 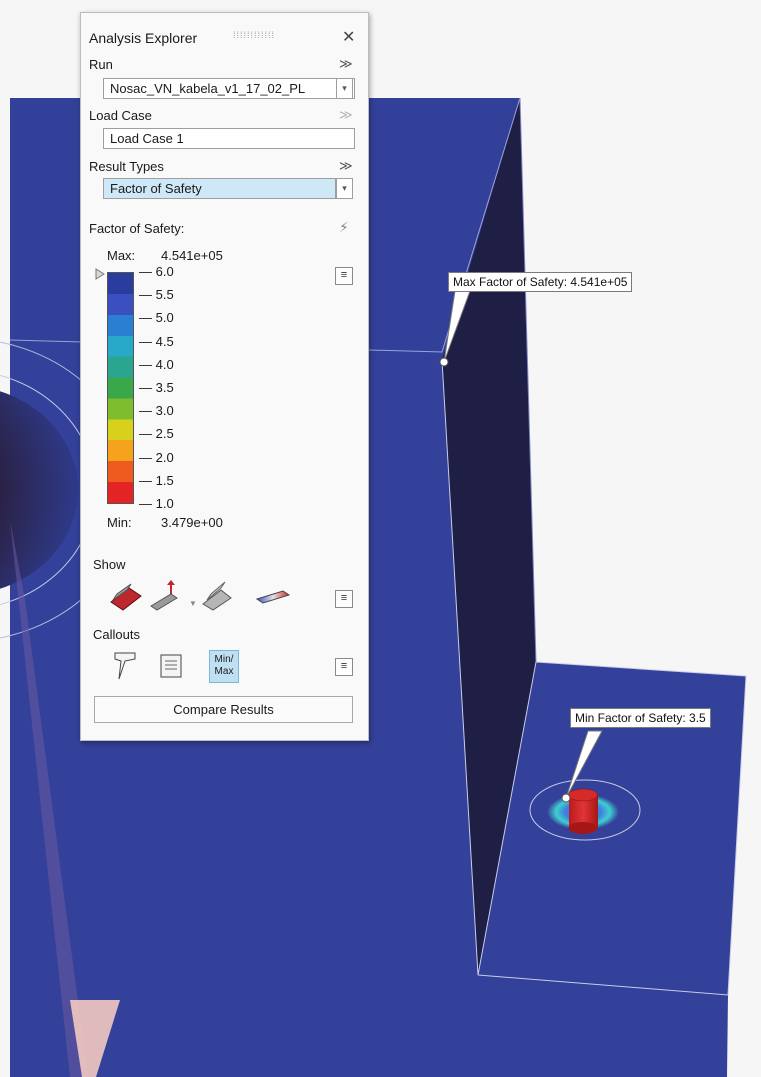 I want to click on load-case-field: Load Case 1, so click(x=229, y=138).